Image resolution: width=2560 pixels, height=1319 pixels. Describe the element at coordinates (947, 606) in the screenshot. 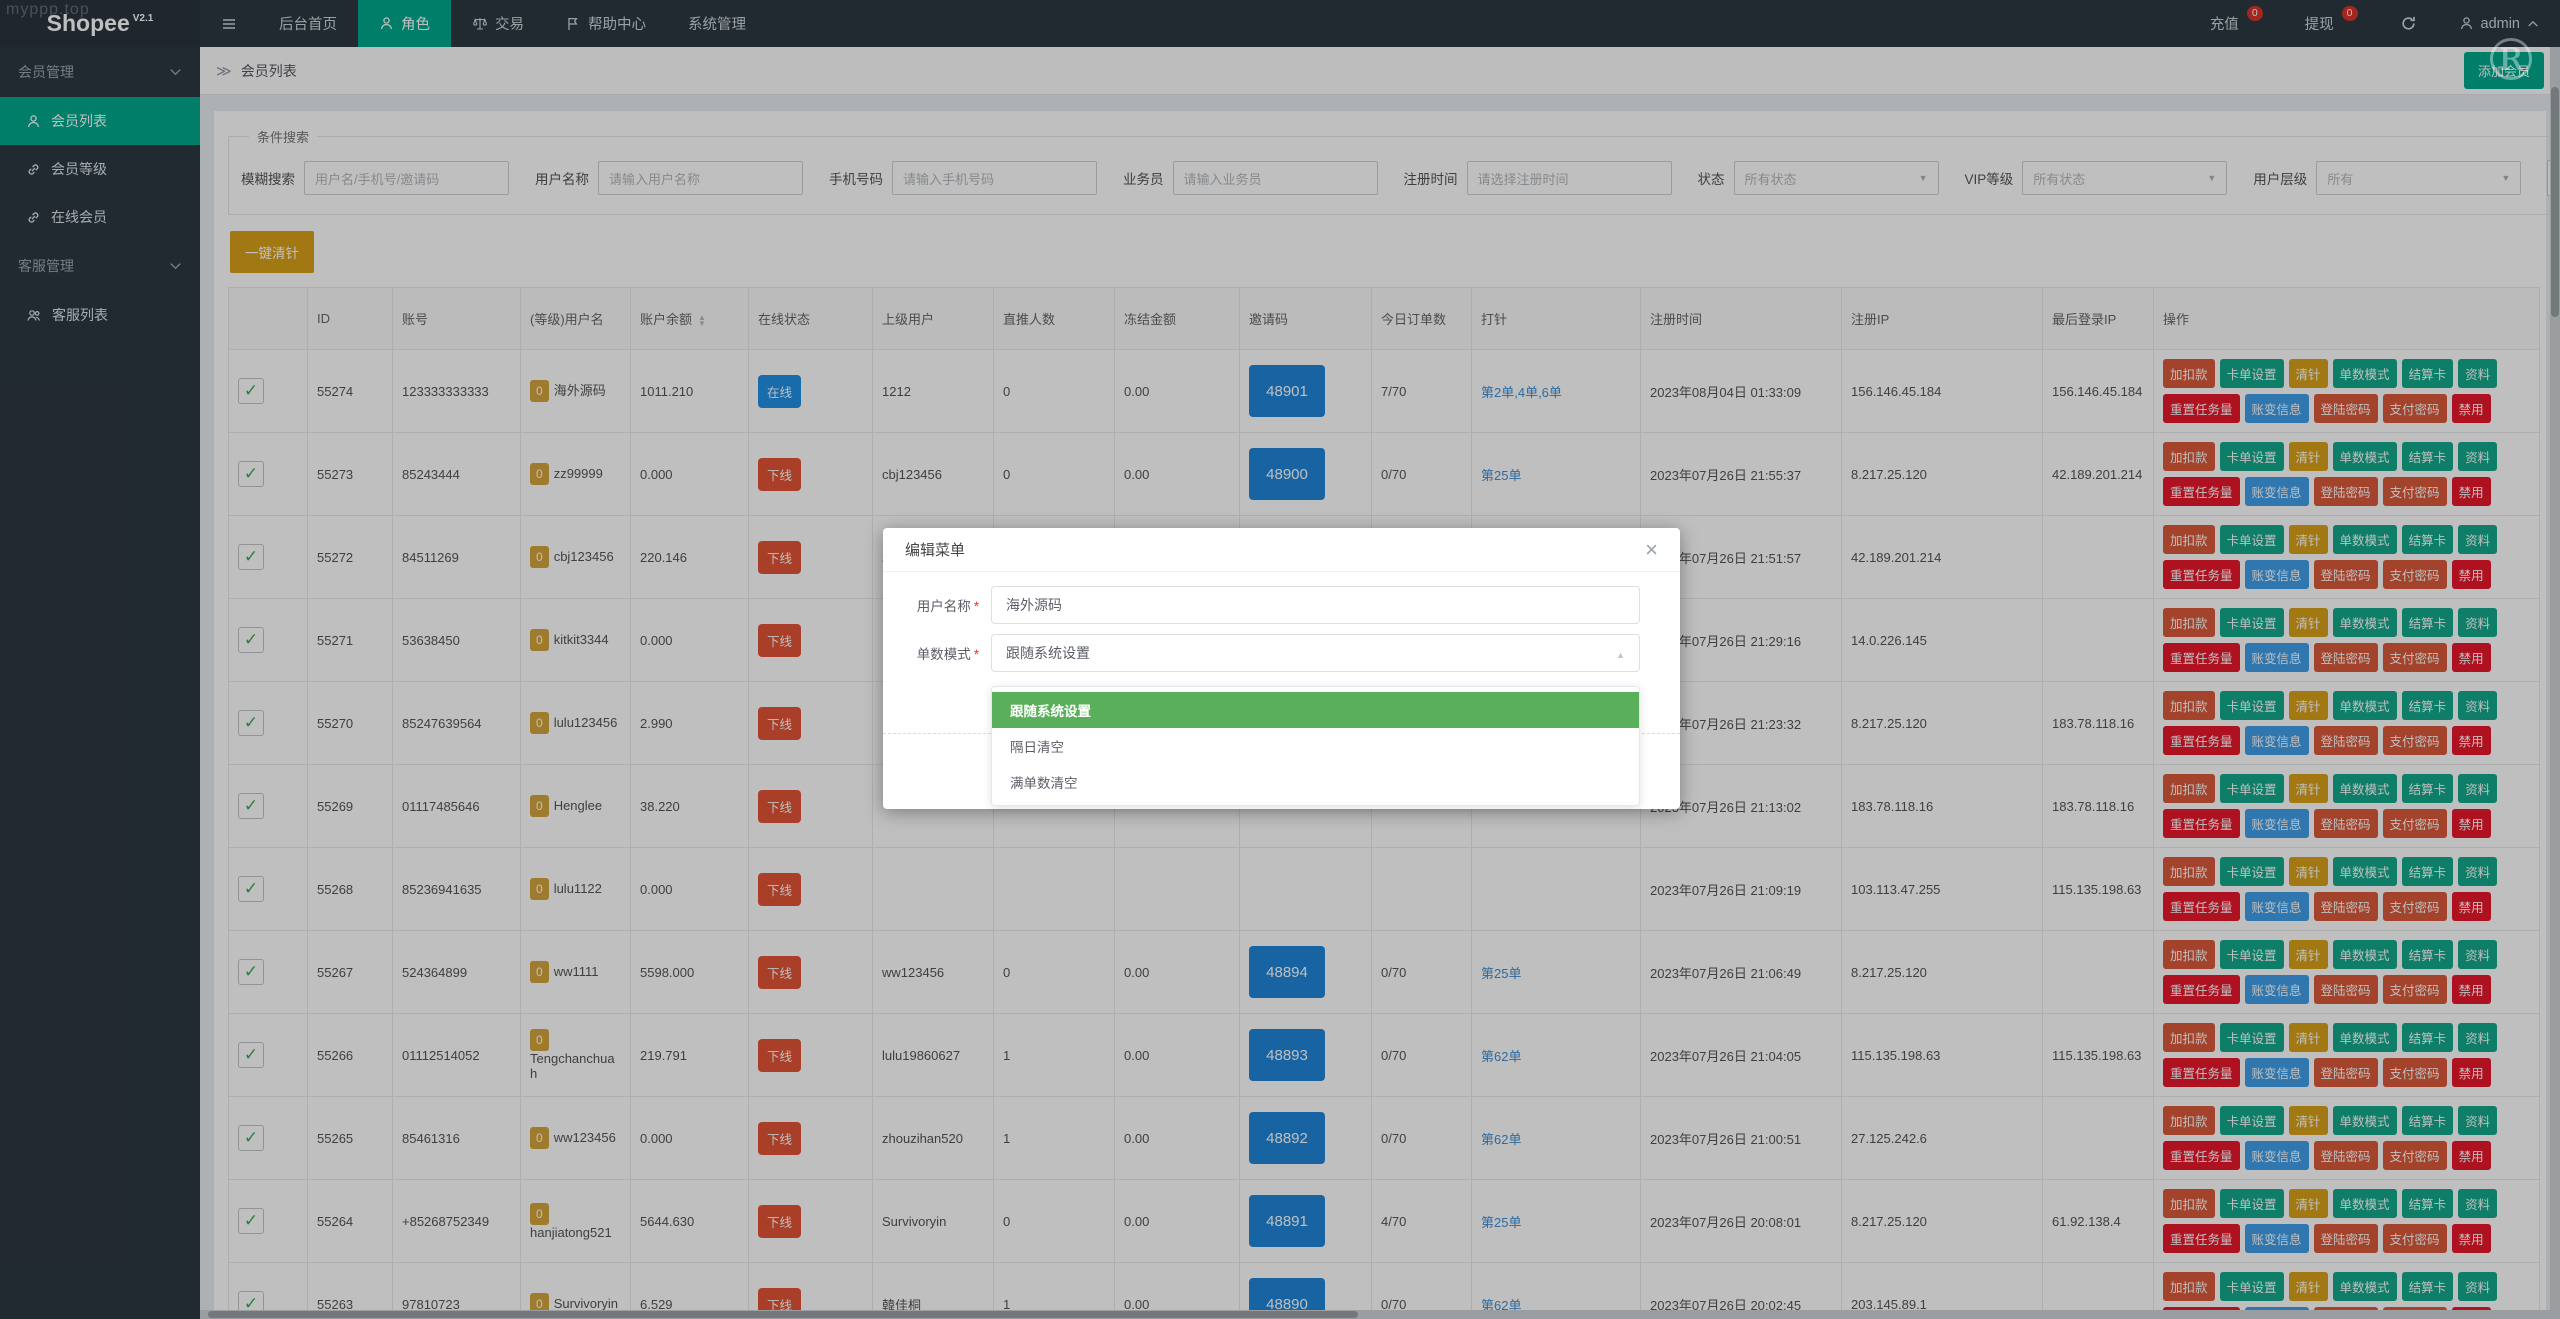

I see `username-label: 用户名称 *` at that location.